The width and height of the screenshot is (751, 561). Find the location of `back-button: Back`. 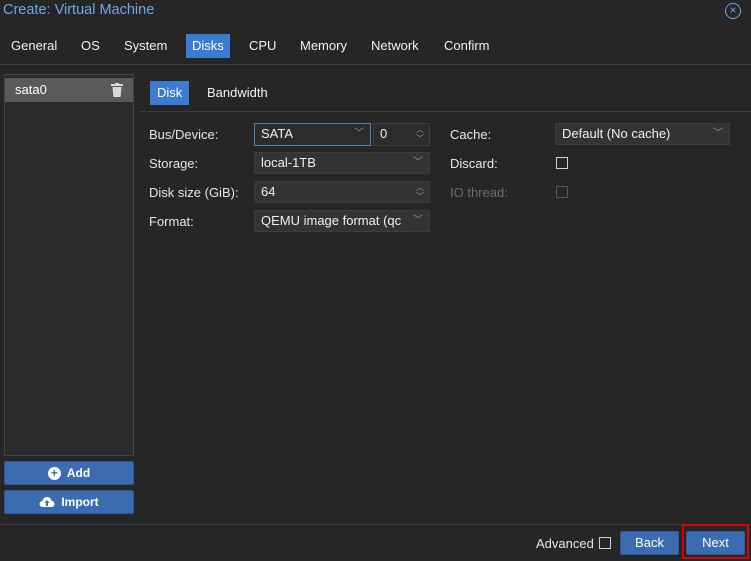

back-button: Back is located at coordinates (649, 543).